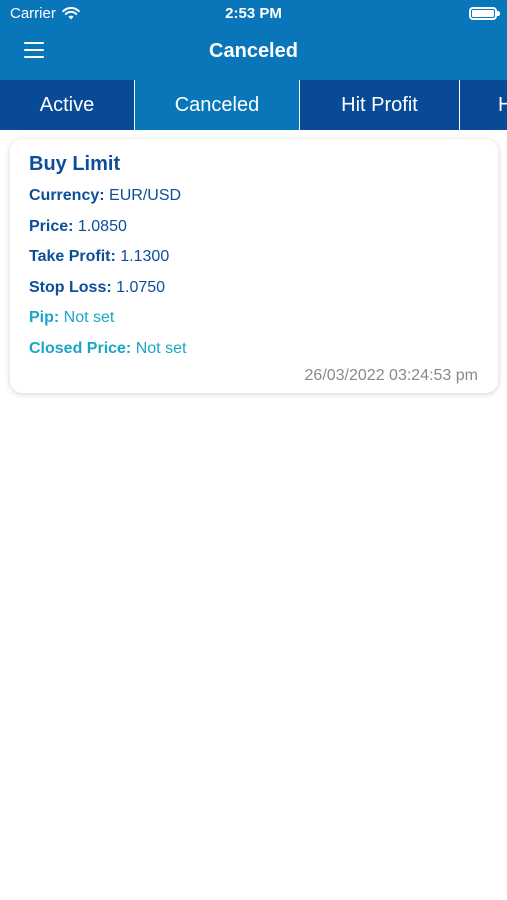 Image resolution: width=507 pixels, height=900 pixels. What do you see at coordinates (44, 318) in the screenshot?
I see `pip-label: Pip:` at bounding box center [44, 318].